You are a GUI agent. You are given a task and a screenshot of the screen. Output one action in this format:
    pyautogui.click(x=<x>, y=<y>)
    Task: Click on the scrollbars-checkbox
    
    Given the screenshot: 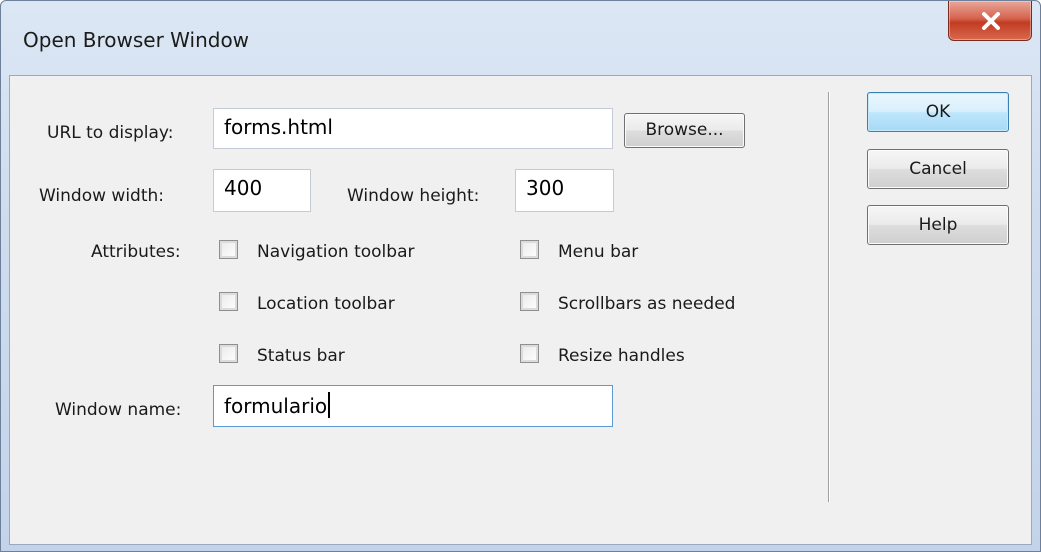 What is the action you would take?
    pyautogui.click(x=529, y=301)
    